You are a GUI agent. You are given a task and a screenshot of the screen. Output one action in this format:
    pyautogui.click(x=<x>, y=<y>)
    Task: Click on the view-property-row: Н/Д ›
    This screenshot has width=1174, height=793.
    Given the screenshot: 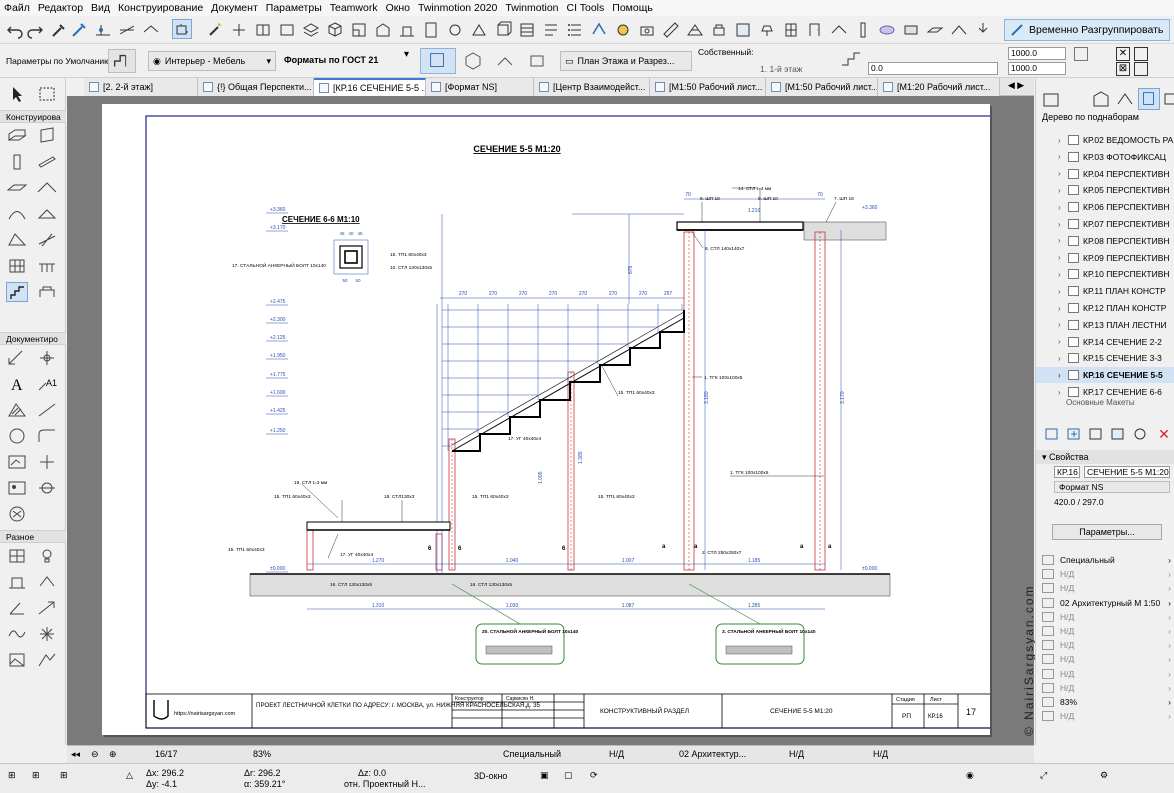 What is the action you would take?
    pyautogui.click(x=1105, y=716)
    